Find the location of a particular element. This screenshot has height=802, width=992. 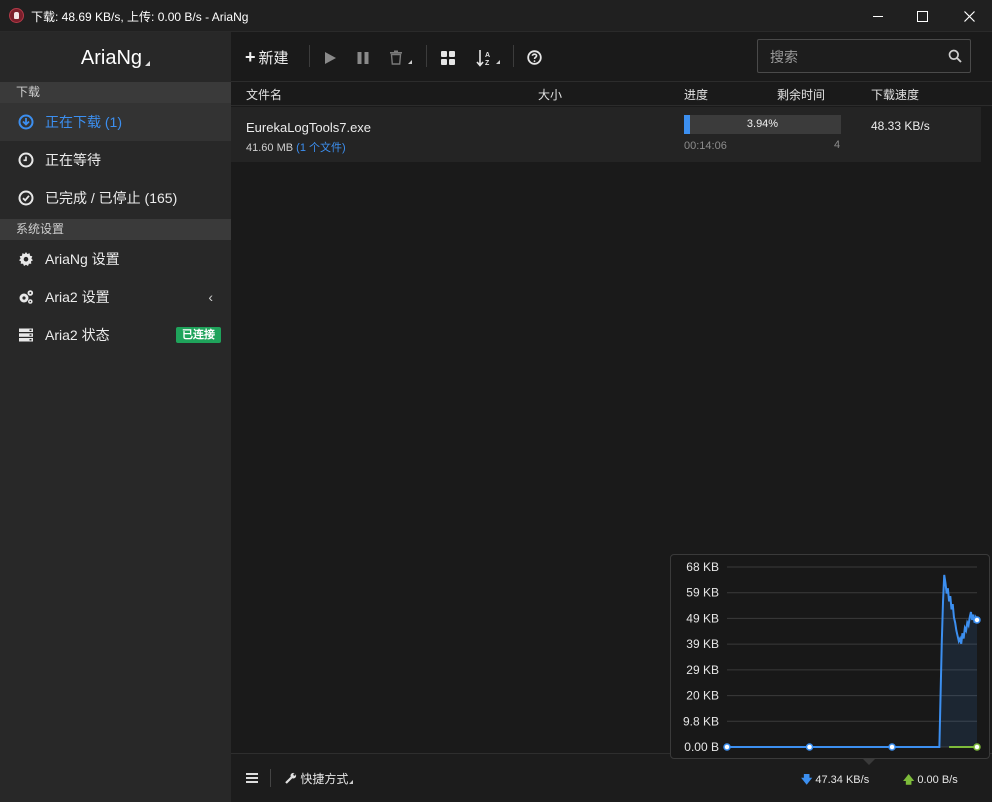

column-header-progress: 进度 is located at coordinates (696, 94).